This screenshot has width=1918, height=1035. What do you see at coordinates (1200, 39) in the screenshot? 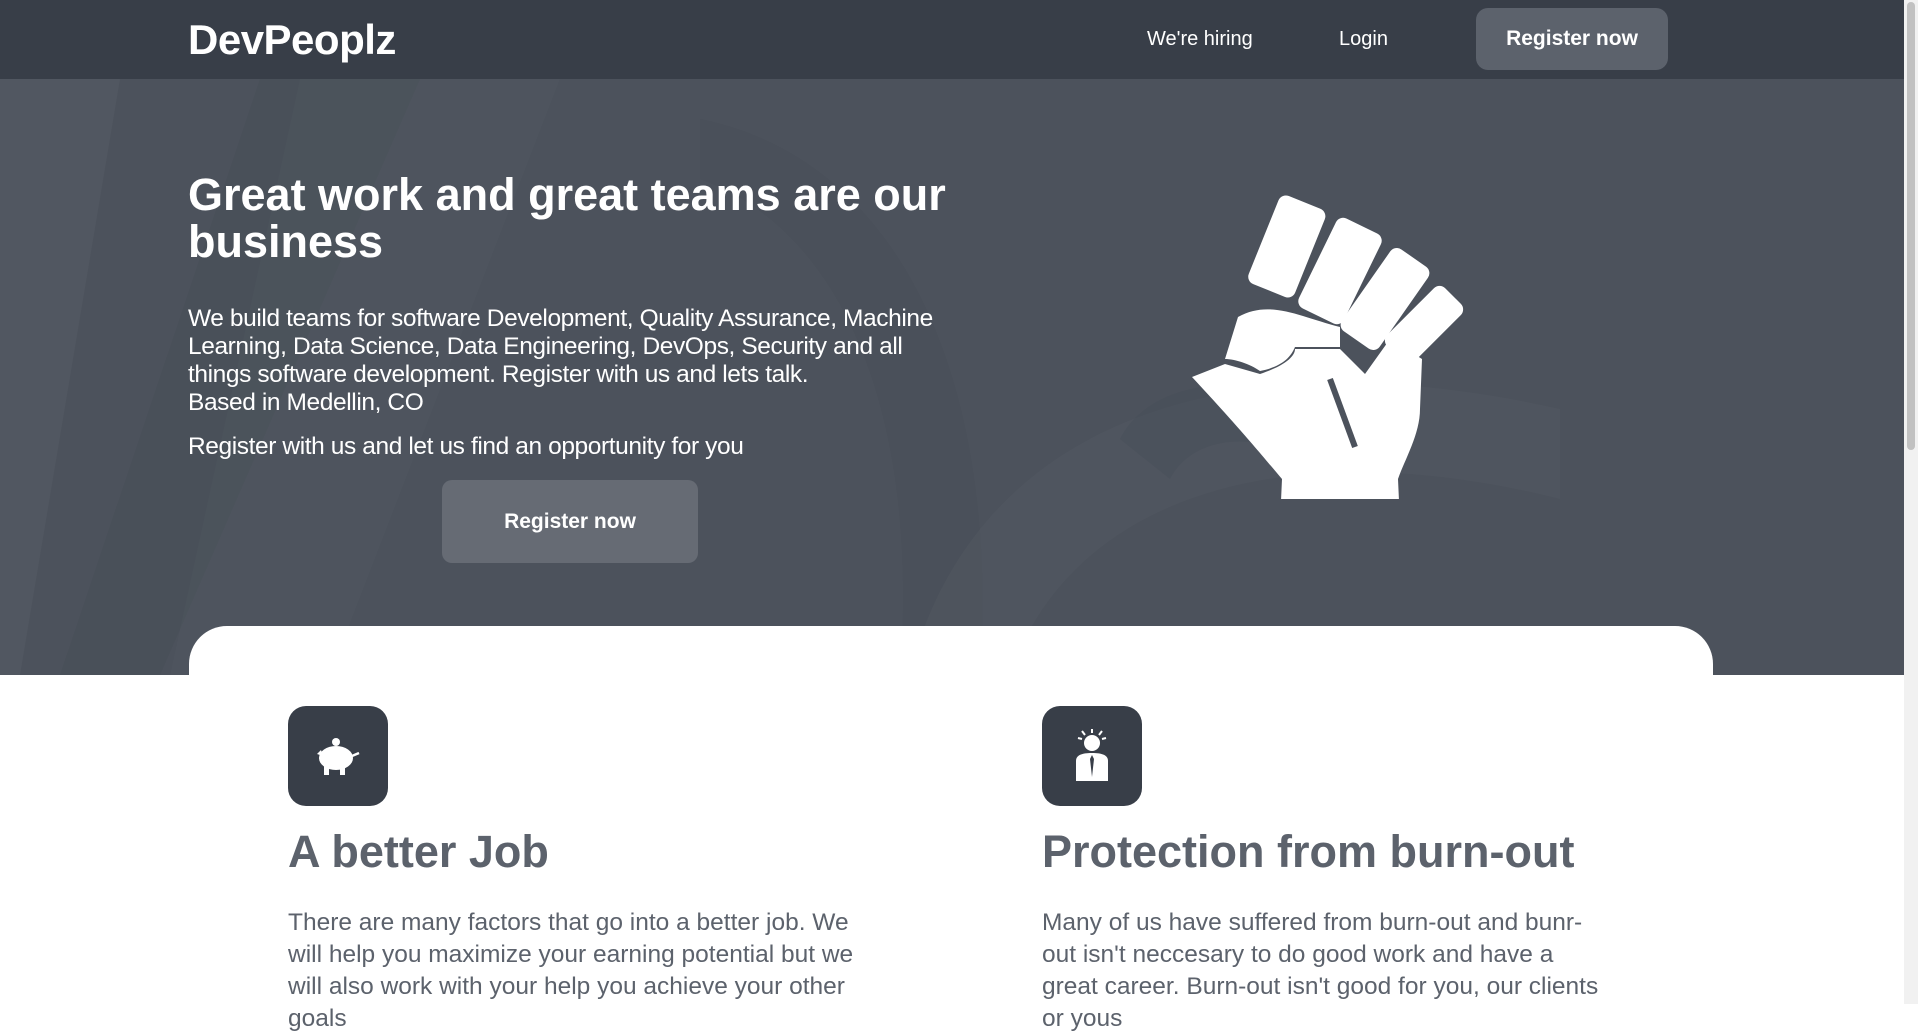
I see `nav-link-hiring: We're hiring` at bounding box center [1200, 39].